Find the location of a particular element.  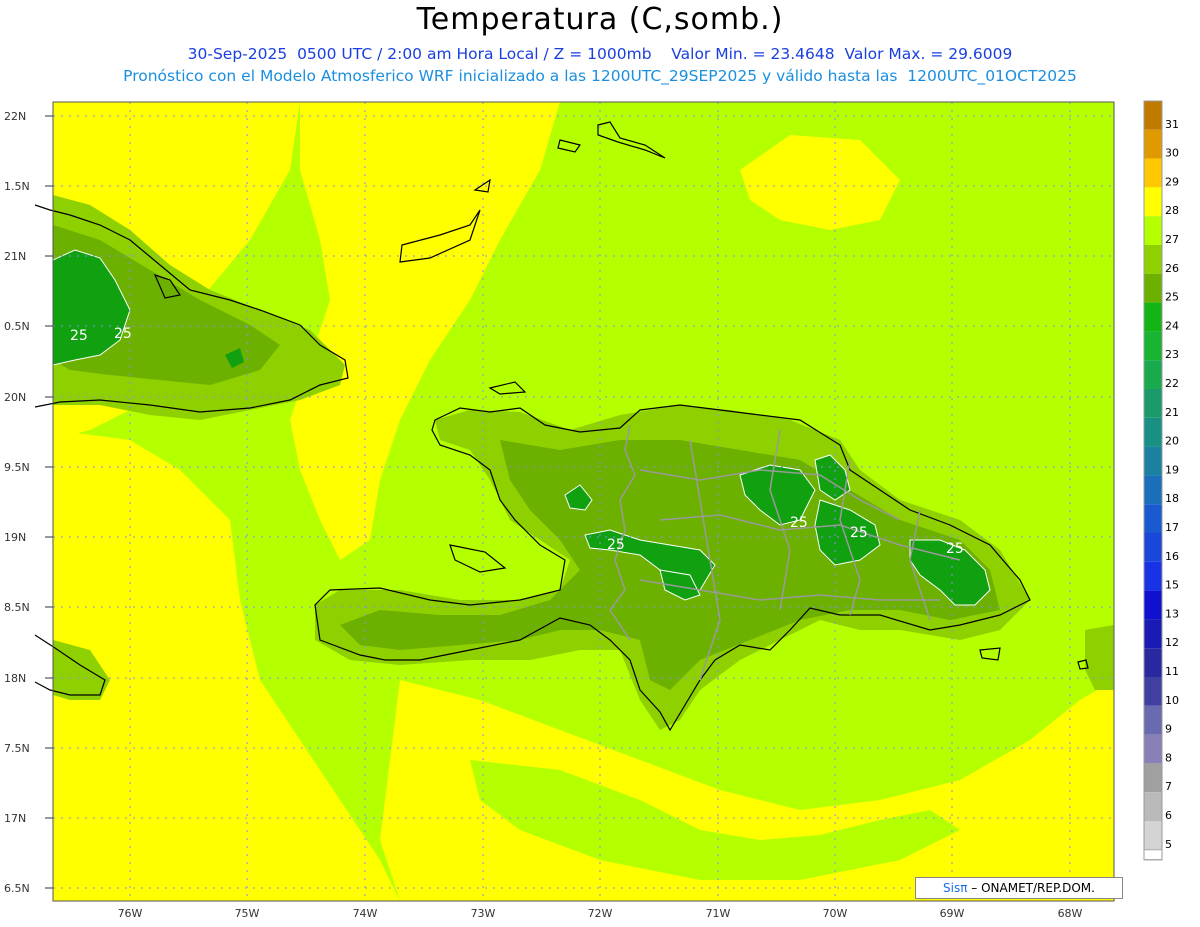

colorbar-label: 30 is located at coordinates (1172, 153).